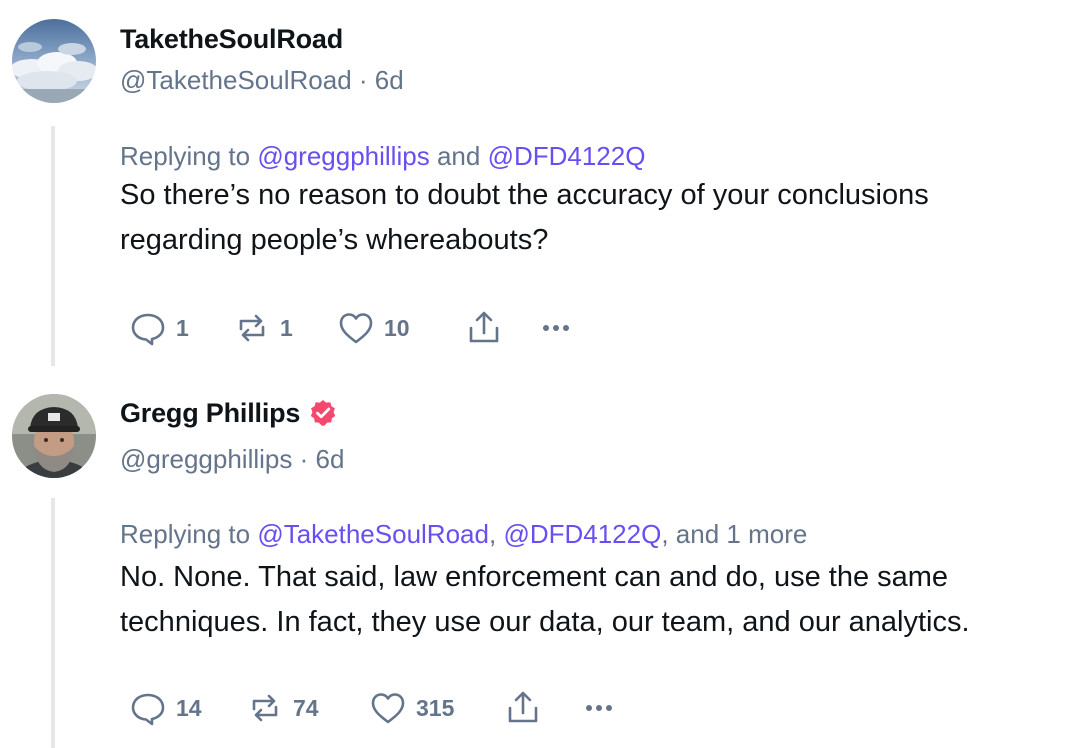 This screenshot has width=1086, height=748. I want to click on handle: @greggphillips, so click(206, 459).